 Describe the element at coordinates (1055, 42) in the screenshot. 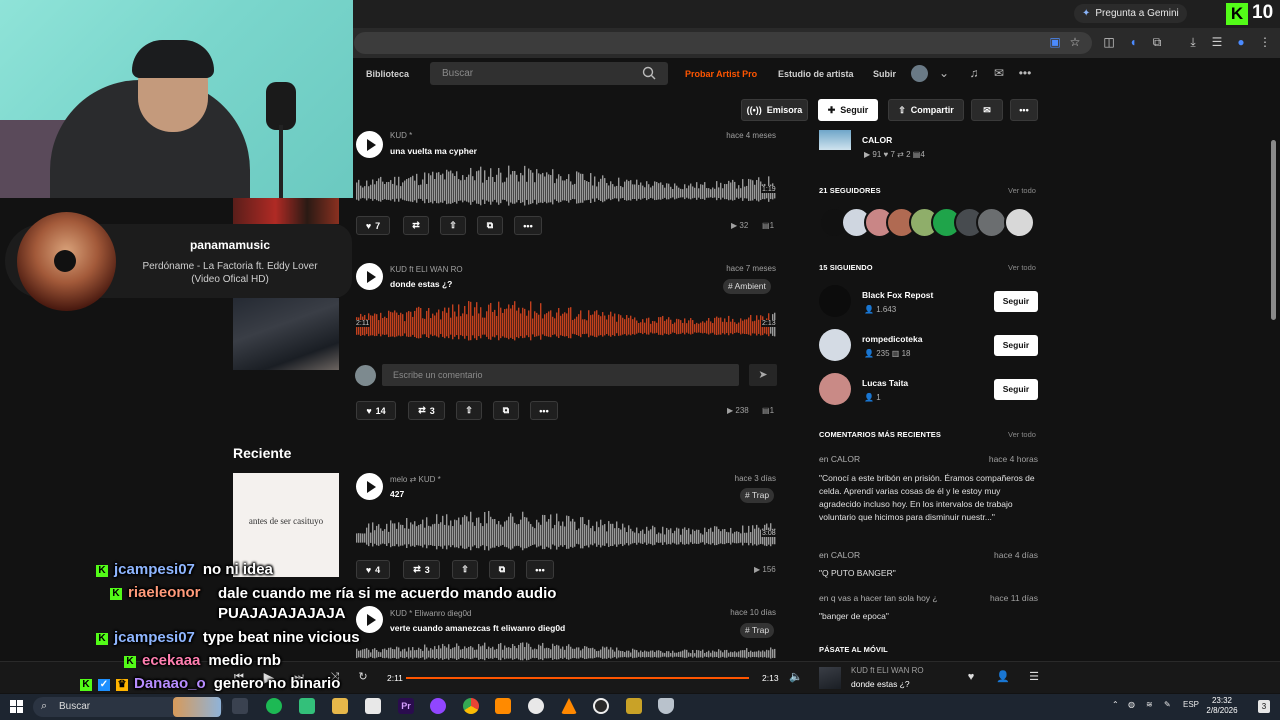

I see `translate-icon: ▣` at that location.